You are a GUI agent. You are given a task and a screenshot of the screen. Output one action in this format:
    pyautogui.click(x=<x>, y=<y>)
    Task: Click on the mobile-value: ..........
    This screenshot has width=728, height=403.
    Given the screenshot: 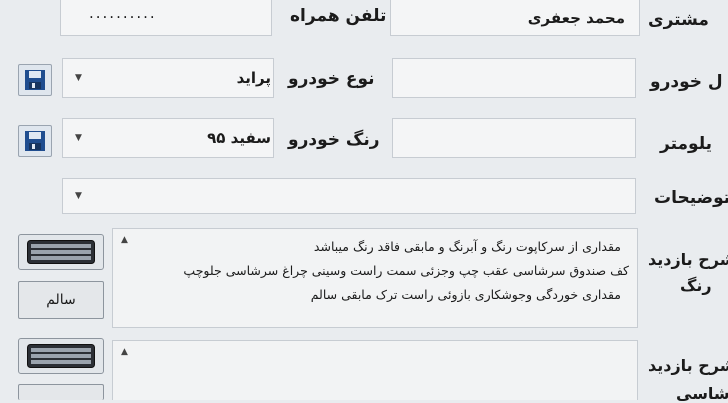 What is the action you would take?
    pyautogui.click(x=123, y=13)
    